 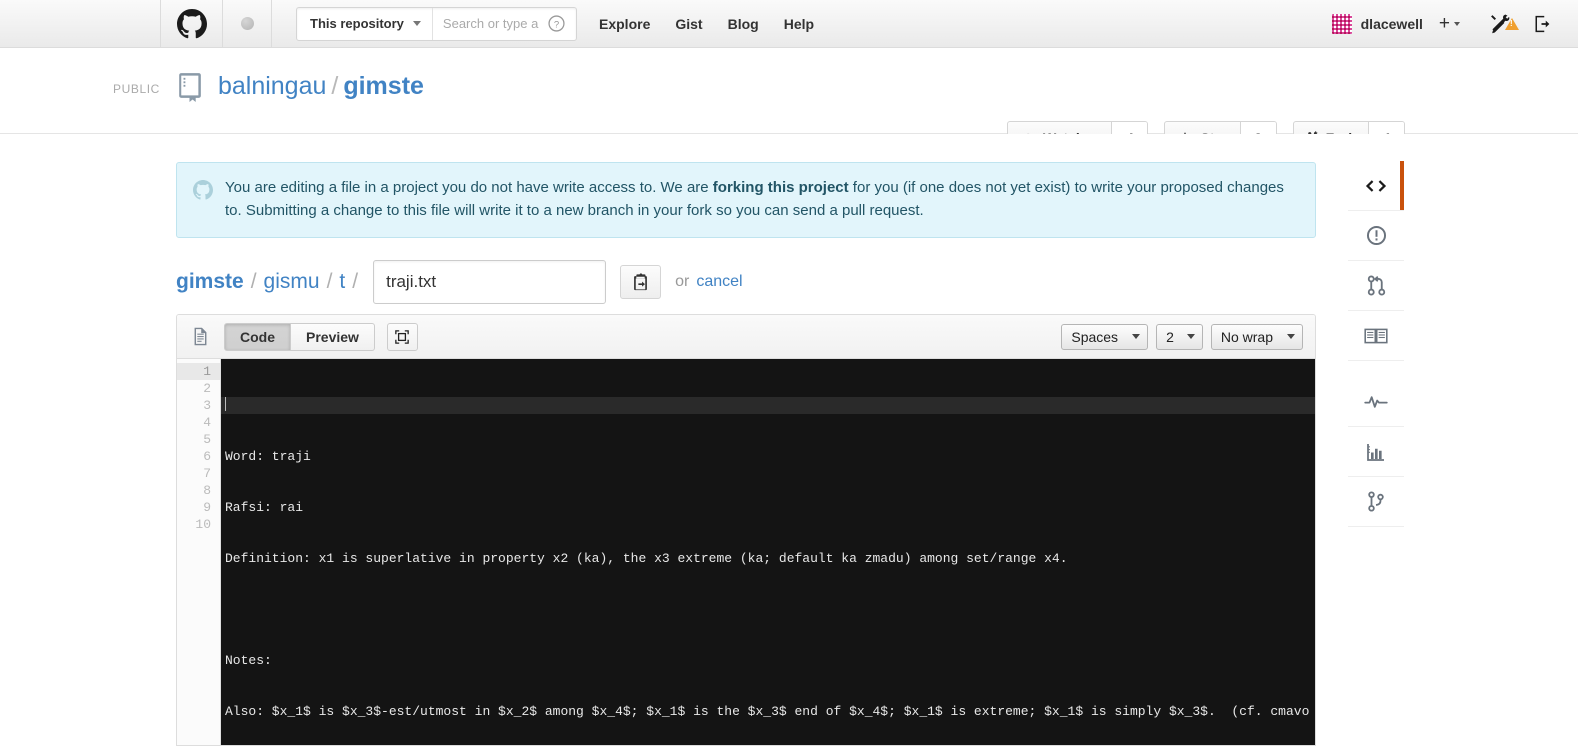 I want to click on line-wrap-value: No wrap, so click(x=1246, y=336).